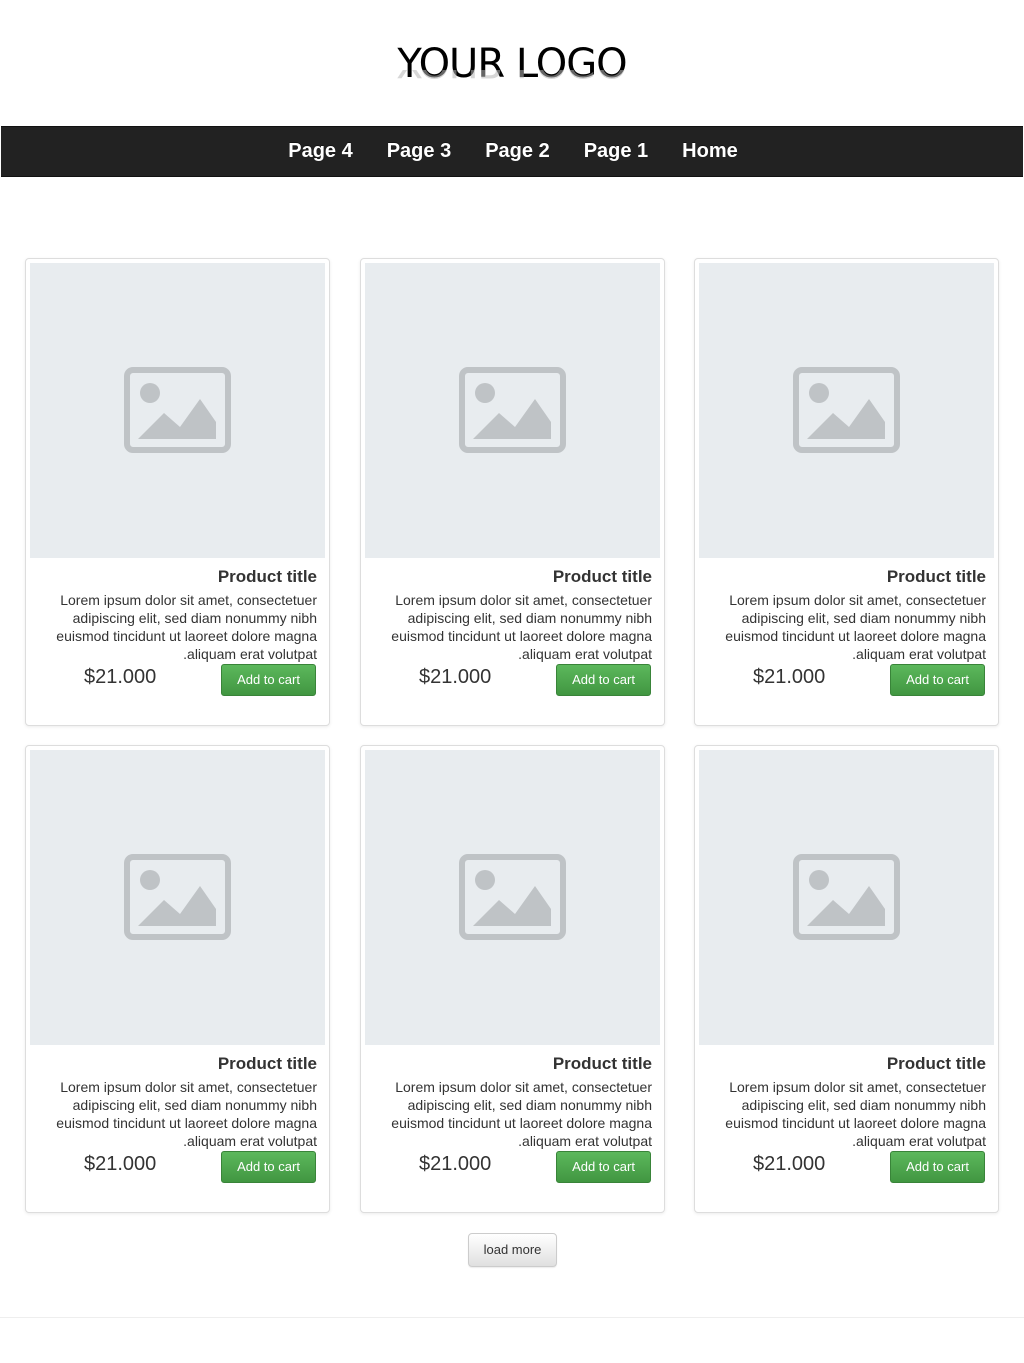 Image resolution: width=1024 pixels, height=1363 pixels. Describe the element at coordinates (512, 1250) in the screenshot. I see `load-more-button: load more` at that location.